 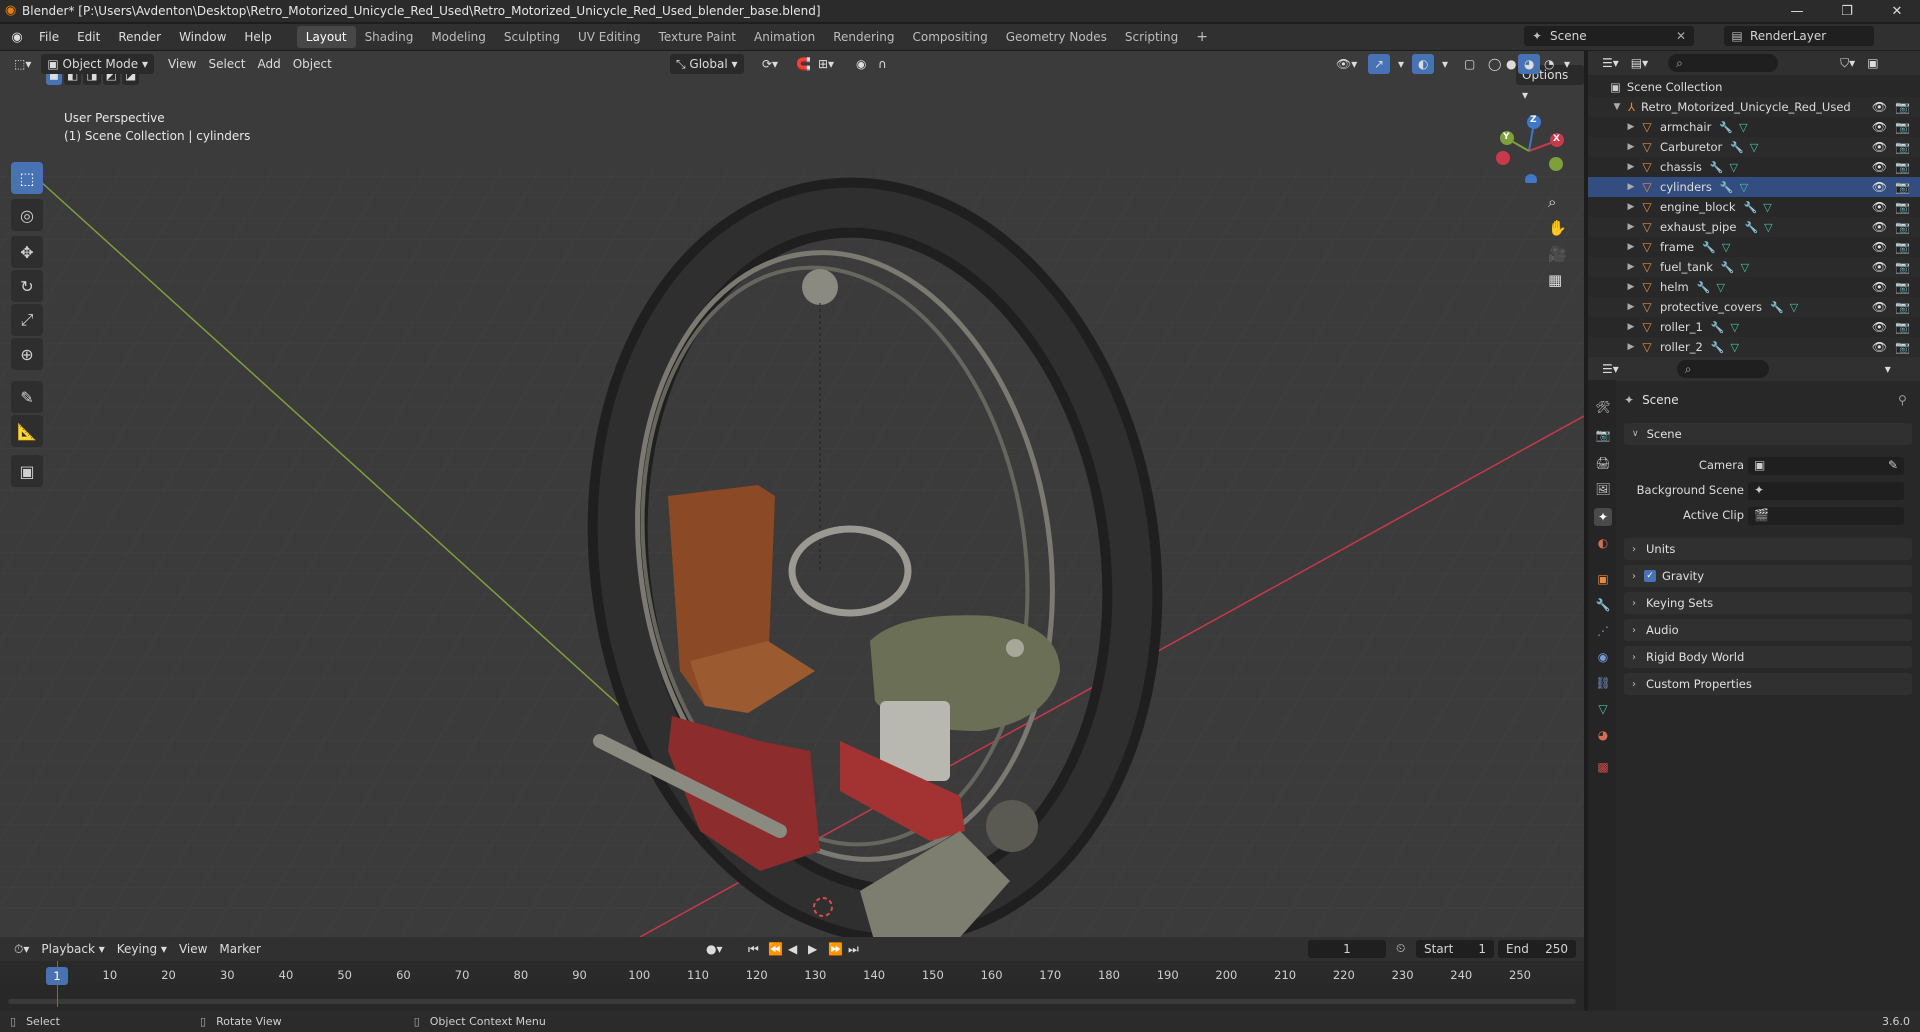 I want to click on constraints-tab-icon: ⛓, so click(x=1603, y=683).